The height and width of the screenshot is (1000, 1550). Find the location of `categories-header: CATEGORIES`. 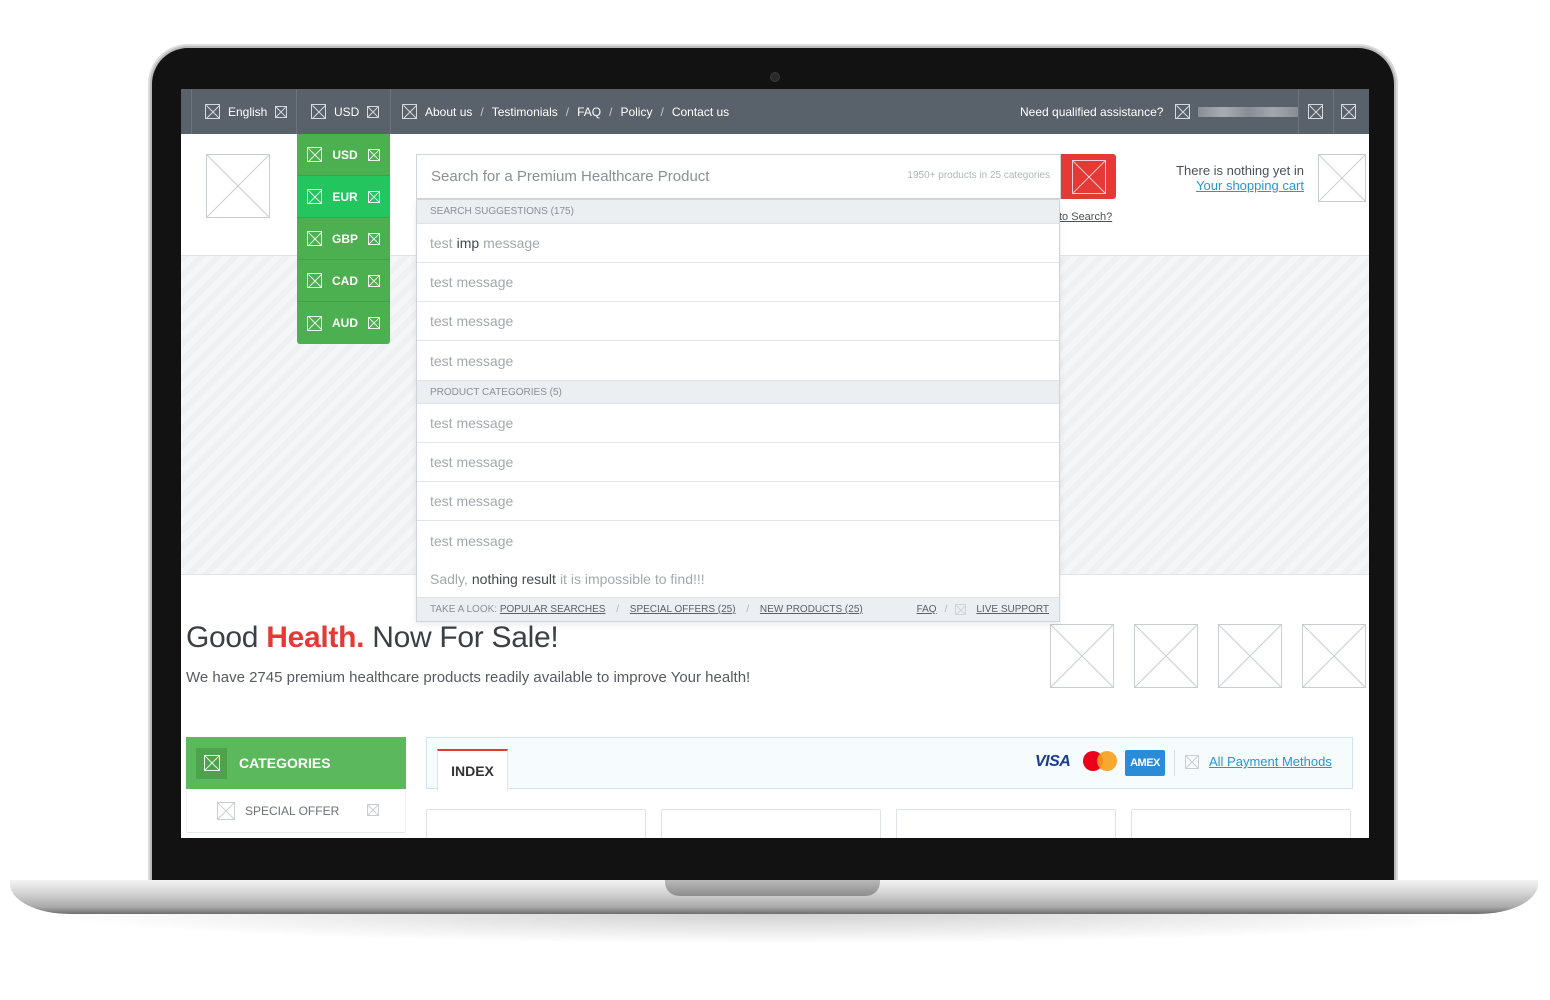

categories-header: CATEGORIES is located at coordinates (296, 763).